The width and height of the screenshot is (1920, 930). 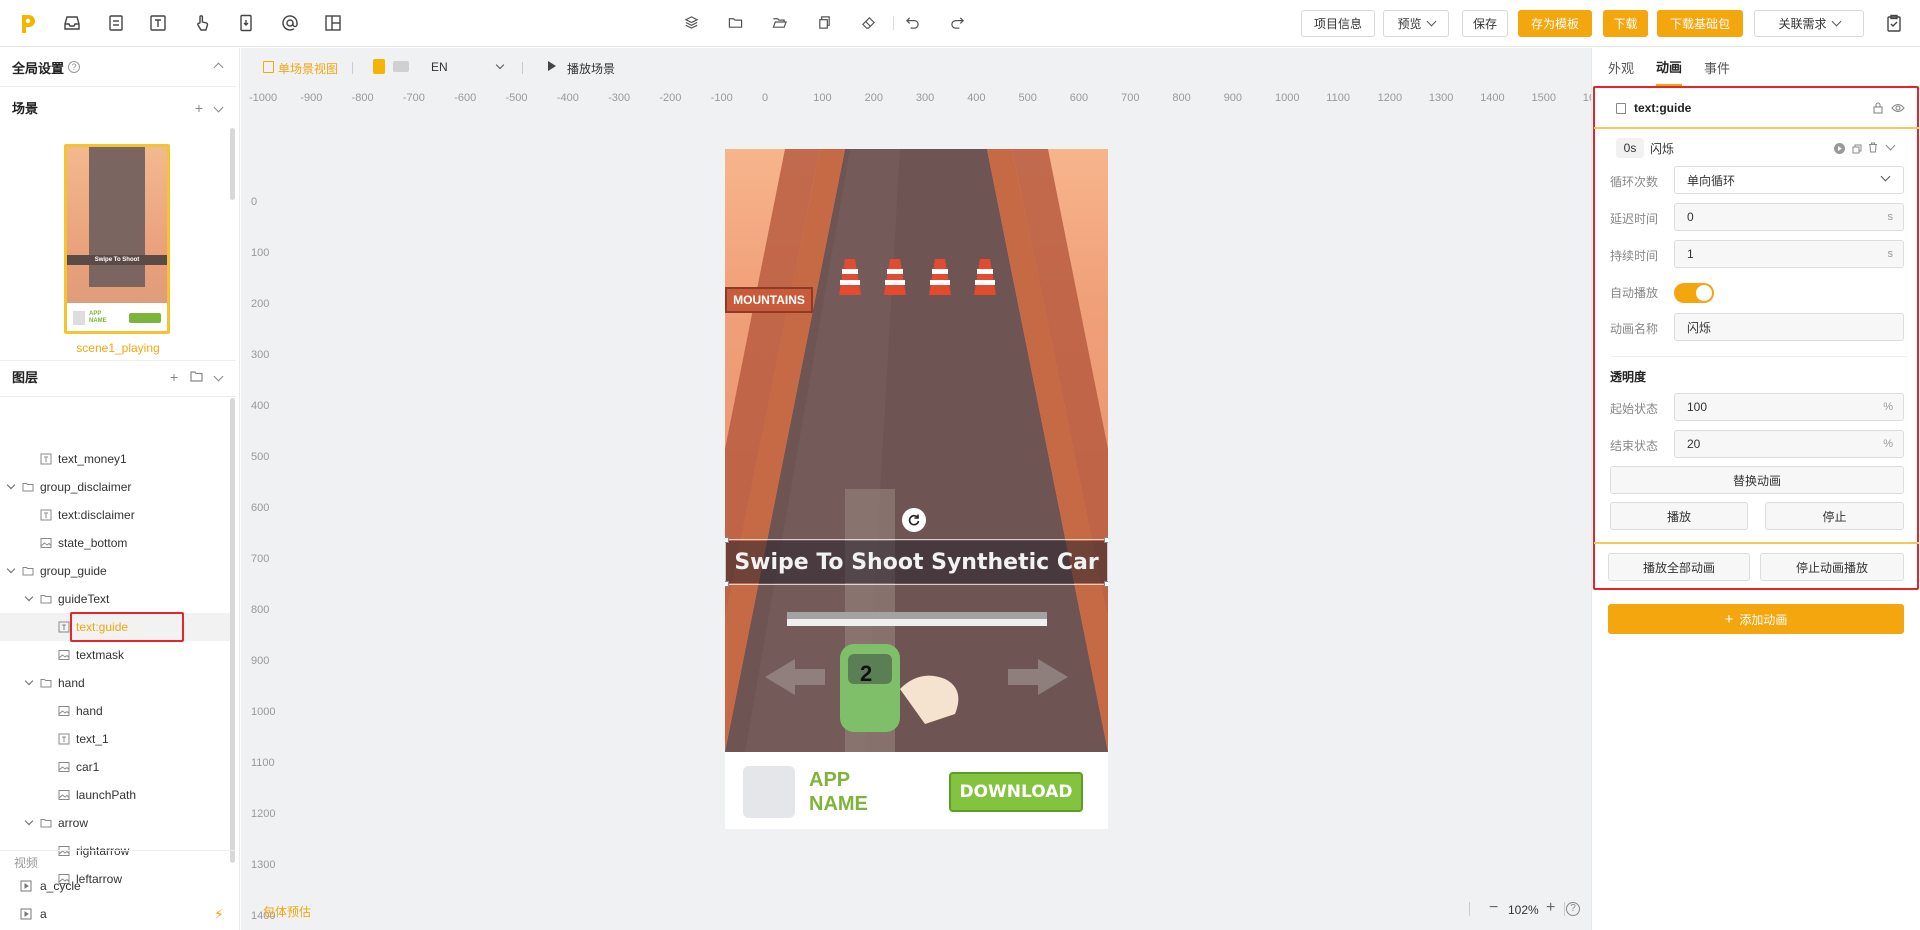 I want to click on canvas-status-bar: 包体预估 − 102% + ?, so click(x=916, y=910).